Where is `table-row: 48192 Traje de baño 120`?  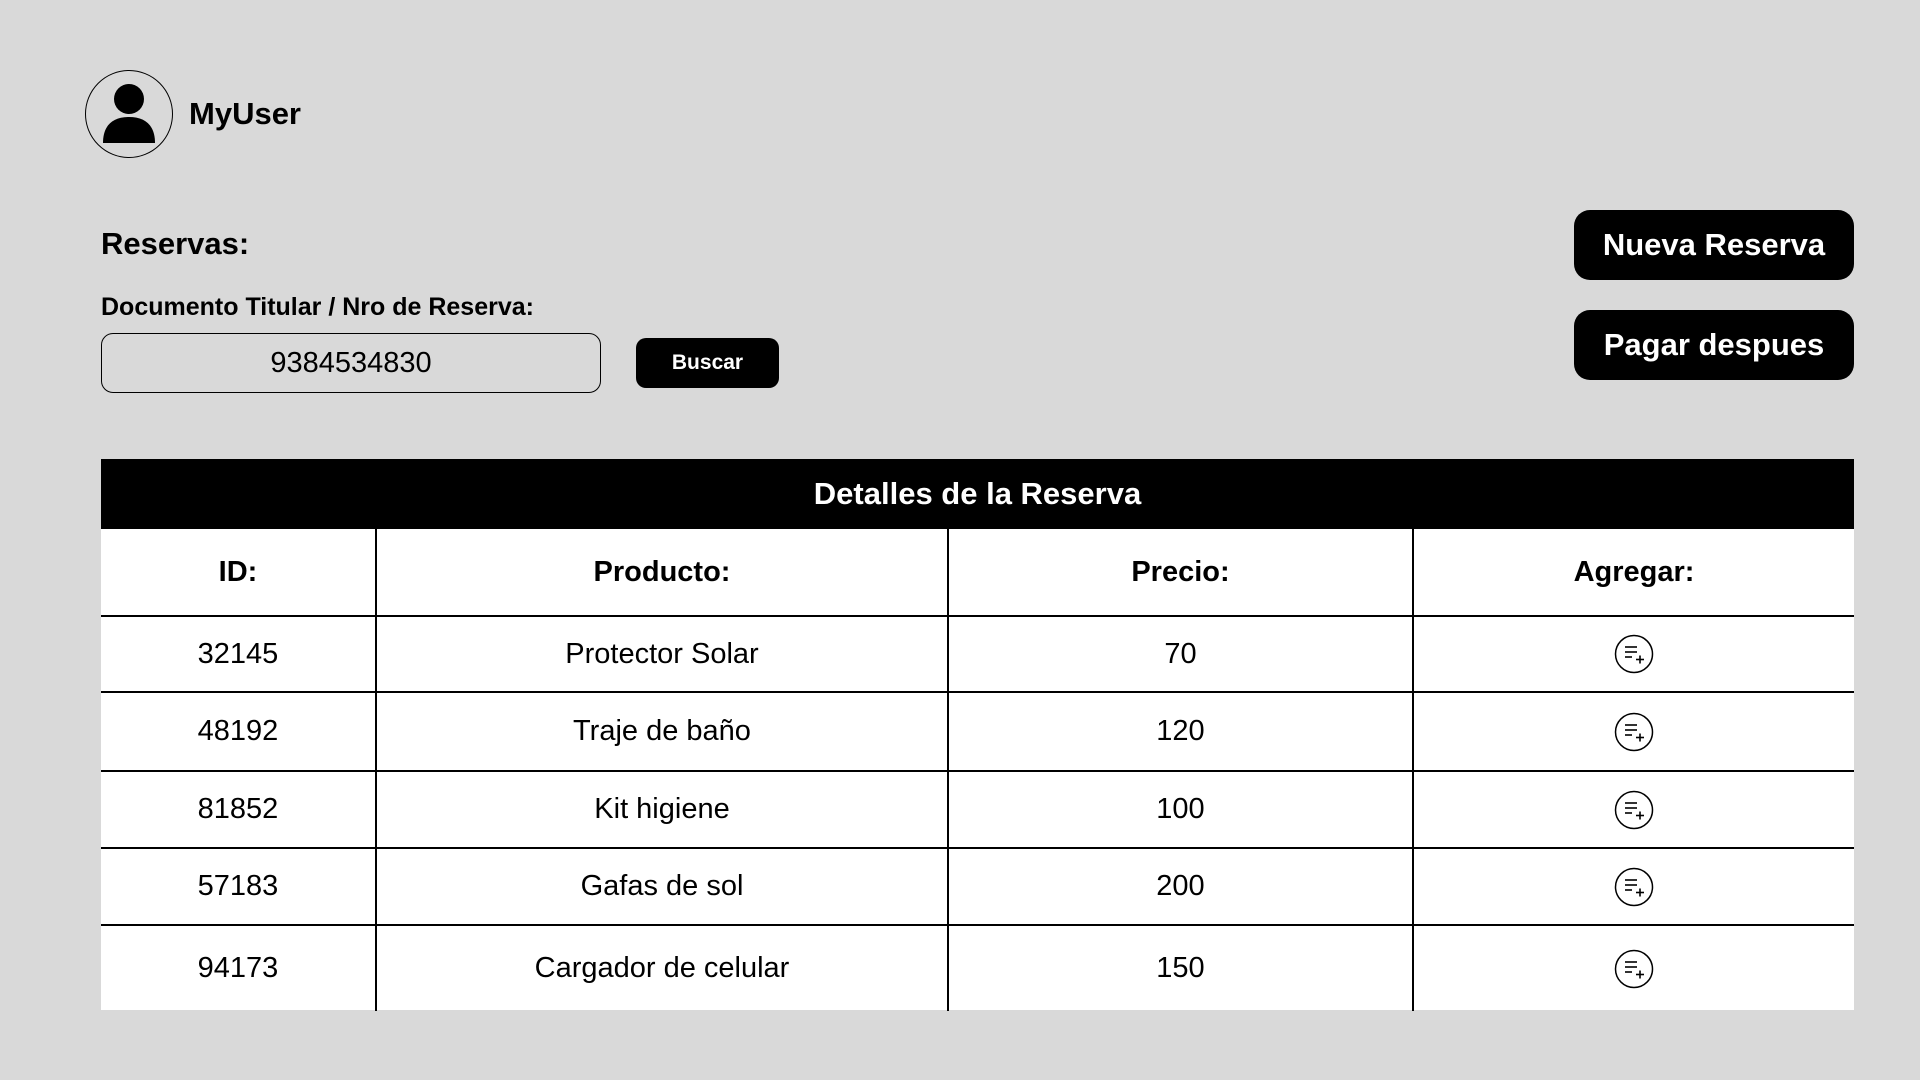 table-row: 48192 Traje de baño 120 is located at coordinates (977, 732).